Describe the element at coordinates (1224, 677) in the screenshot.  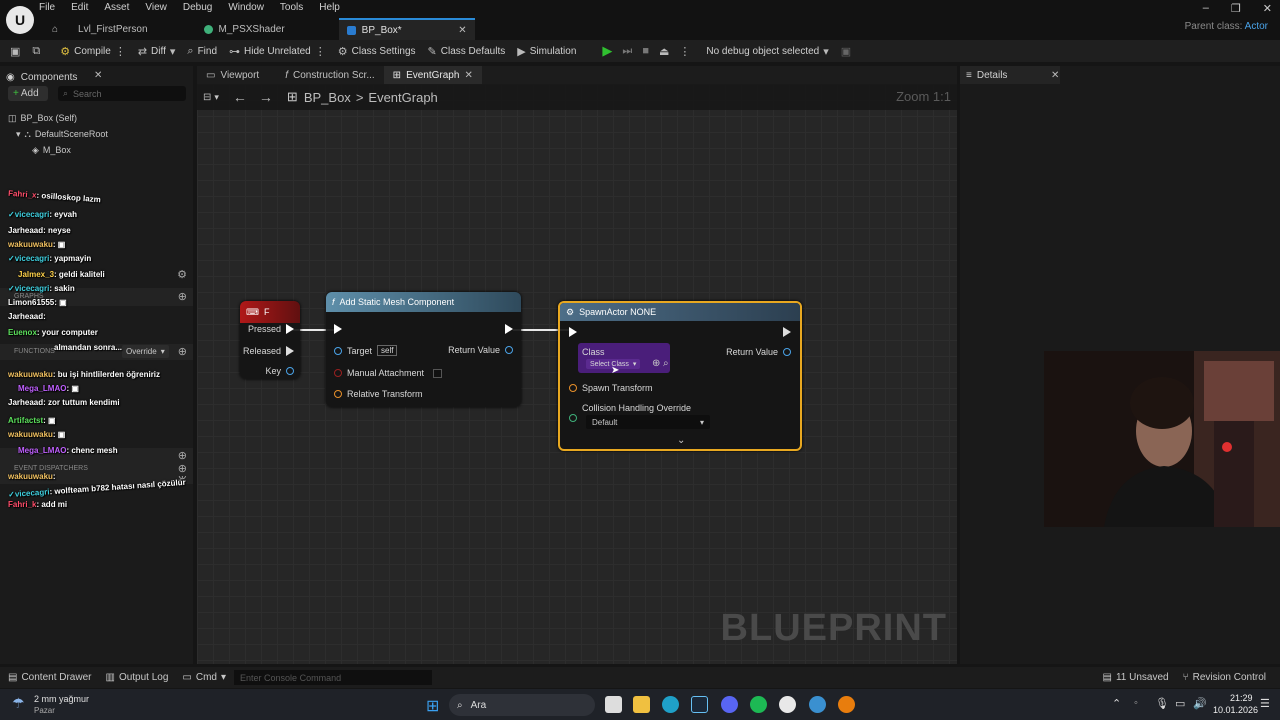
I see `revision-control-button: ⑂ Revision Control` at that location.